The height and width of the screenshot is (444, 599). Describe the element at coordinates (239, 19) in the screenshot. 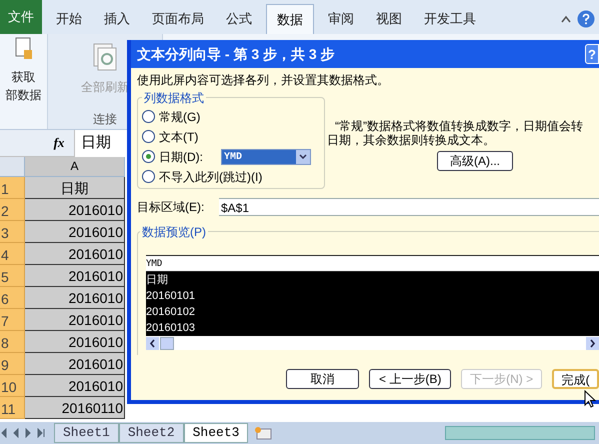

I see `ribbon-tab: 公式` at that location.